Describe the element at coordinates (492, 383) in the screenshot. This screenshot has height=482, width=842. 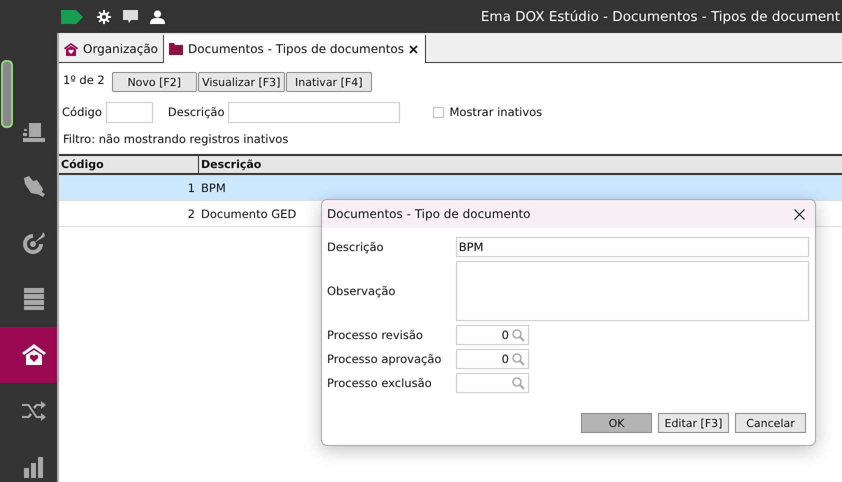
I see `lookup-field` at that location.